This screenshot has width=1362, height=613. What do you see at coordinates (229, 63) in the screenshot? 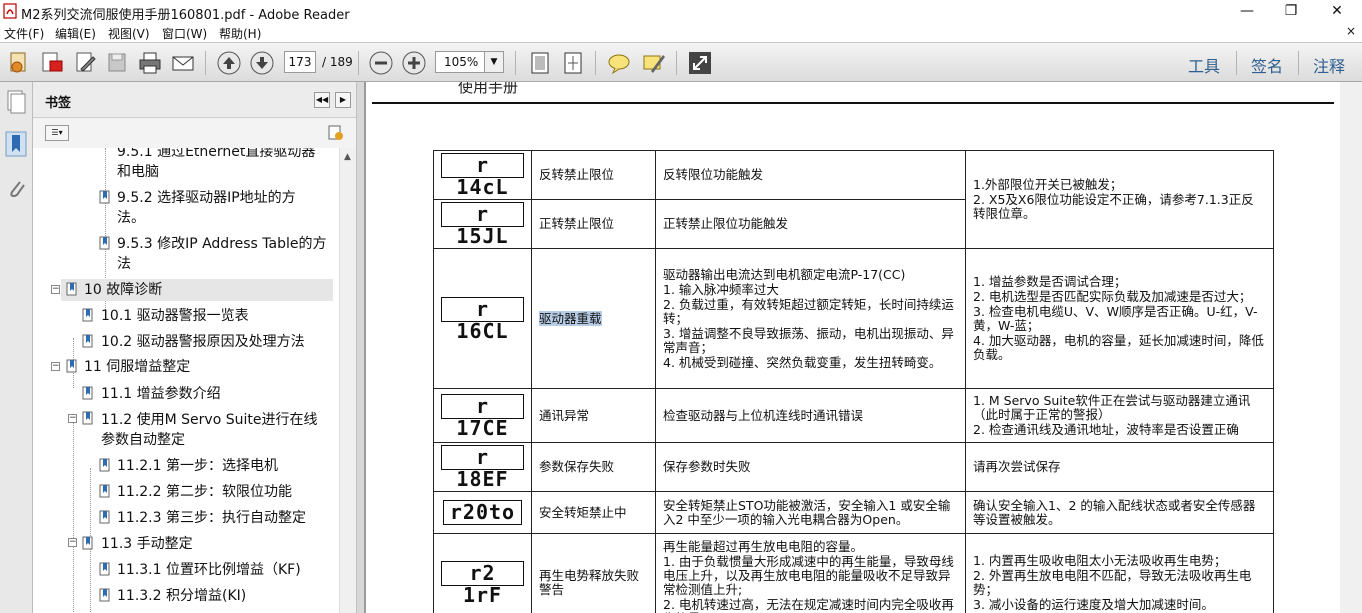
I see `previous-page-icon` at bounding box center [229, 63].